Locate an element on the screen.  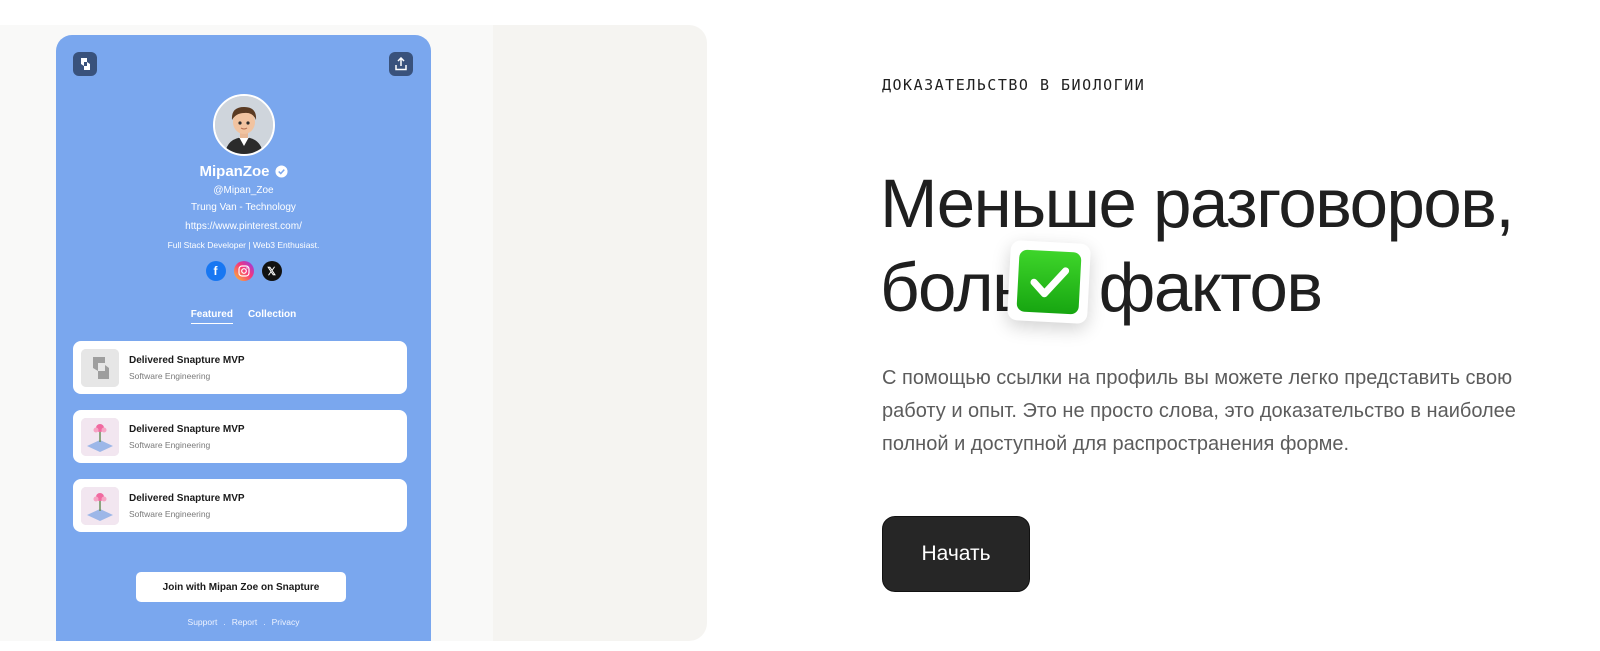
facebook-icon: f is located at coordinates (215, 271).